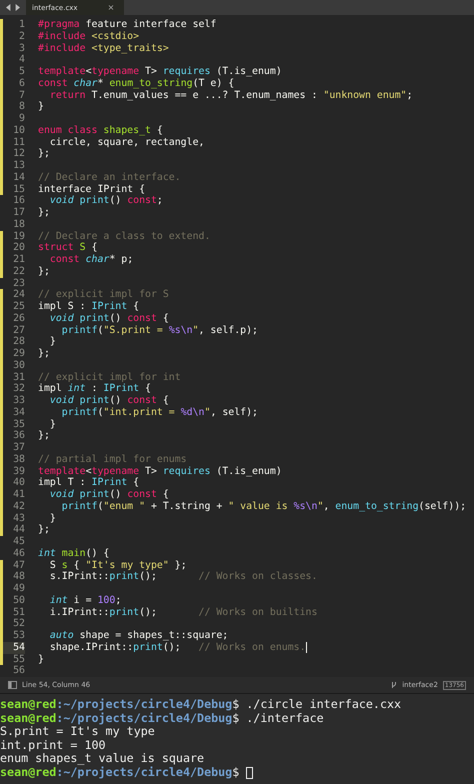 This screenshot has width=474, height=784. I want to click on line-number: 25, so click(18, 307).